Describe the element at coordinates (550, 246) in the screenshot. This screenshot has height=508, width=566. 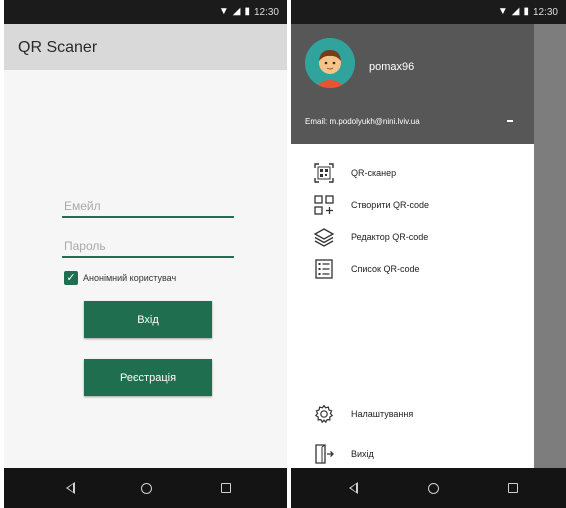
I see `drawer-scrim` at that location.